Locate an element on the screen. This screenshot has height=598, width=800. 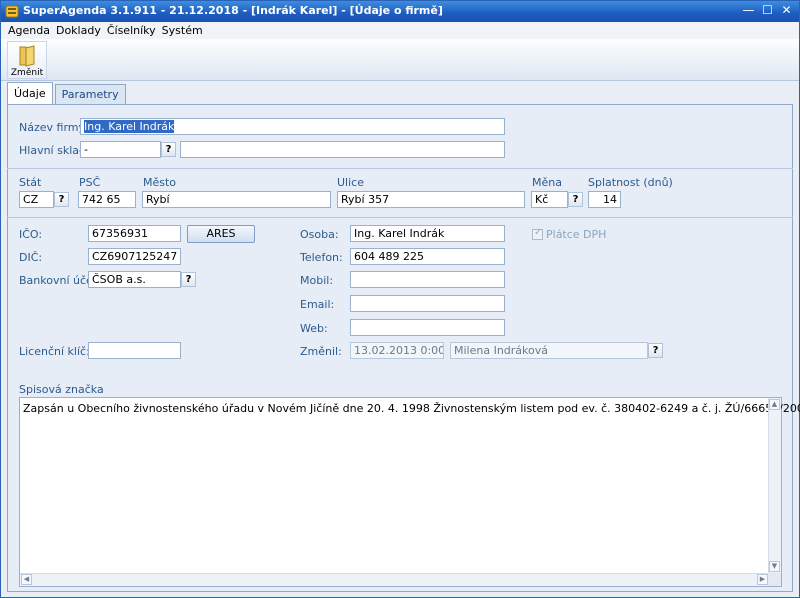
minimize-button: — is located at coordinates (748, 10).